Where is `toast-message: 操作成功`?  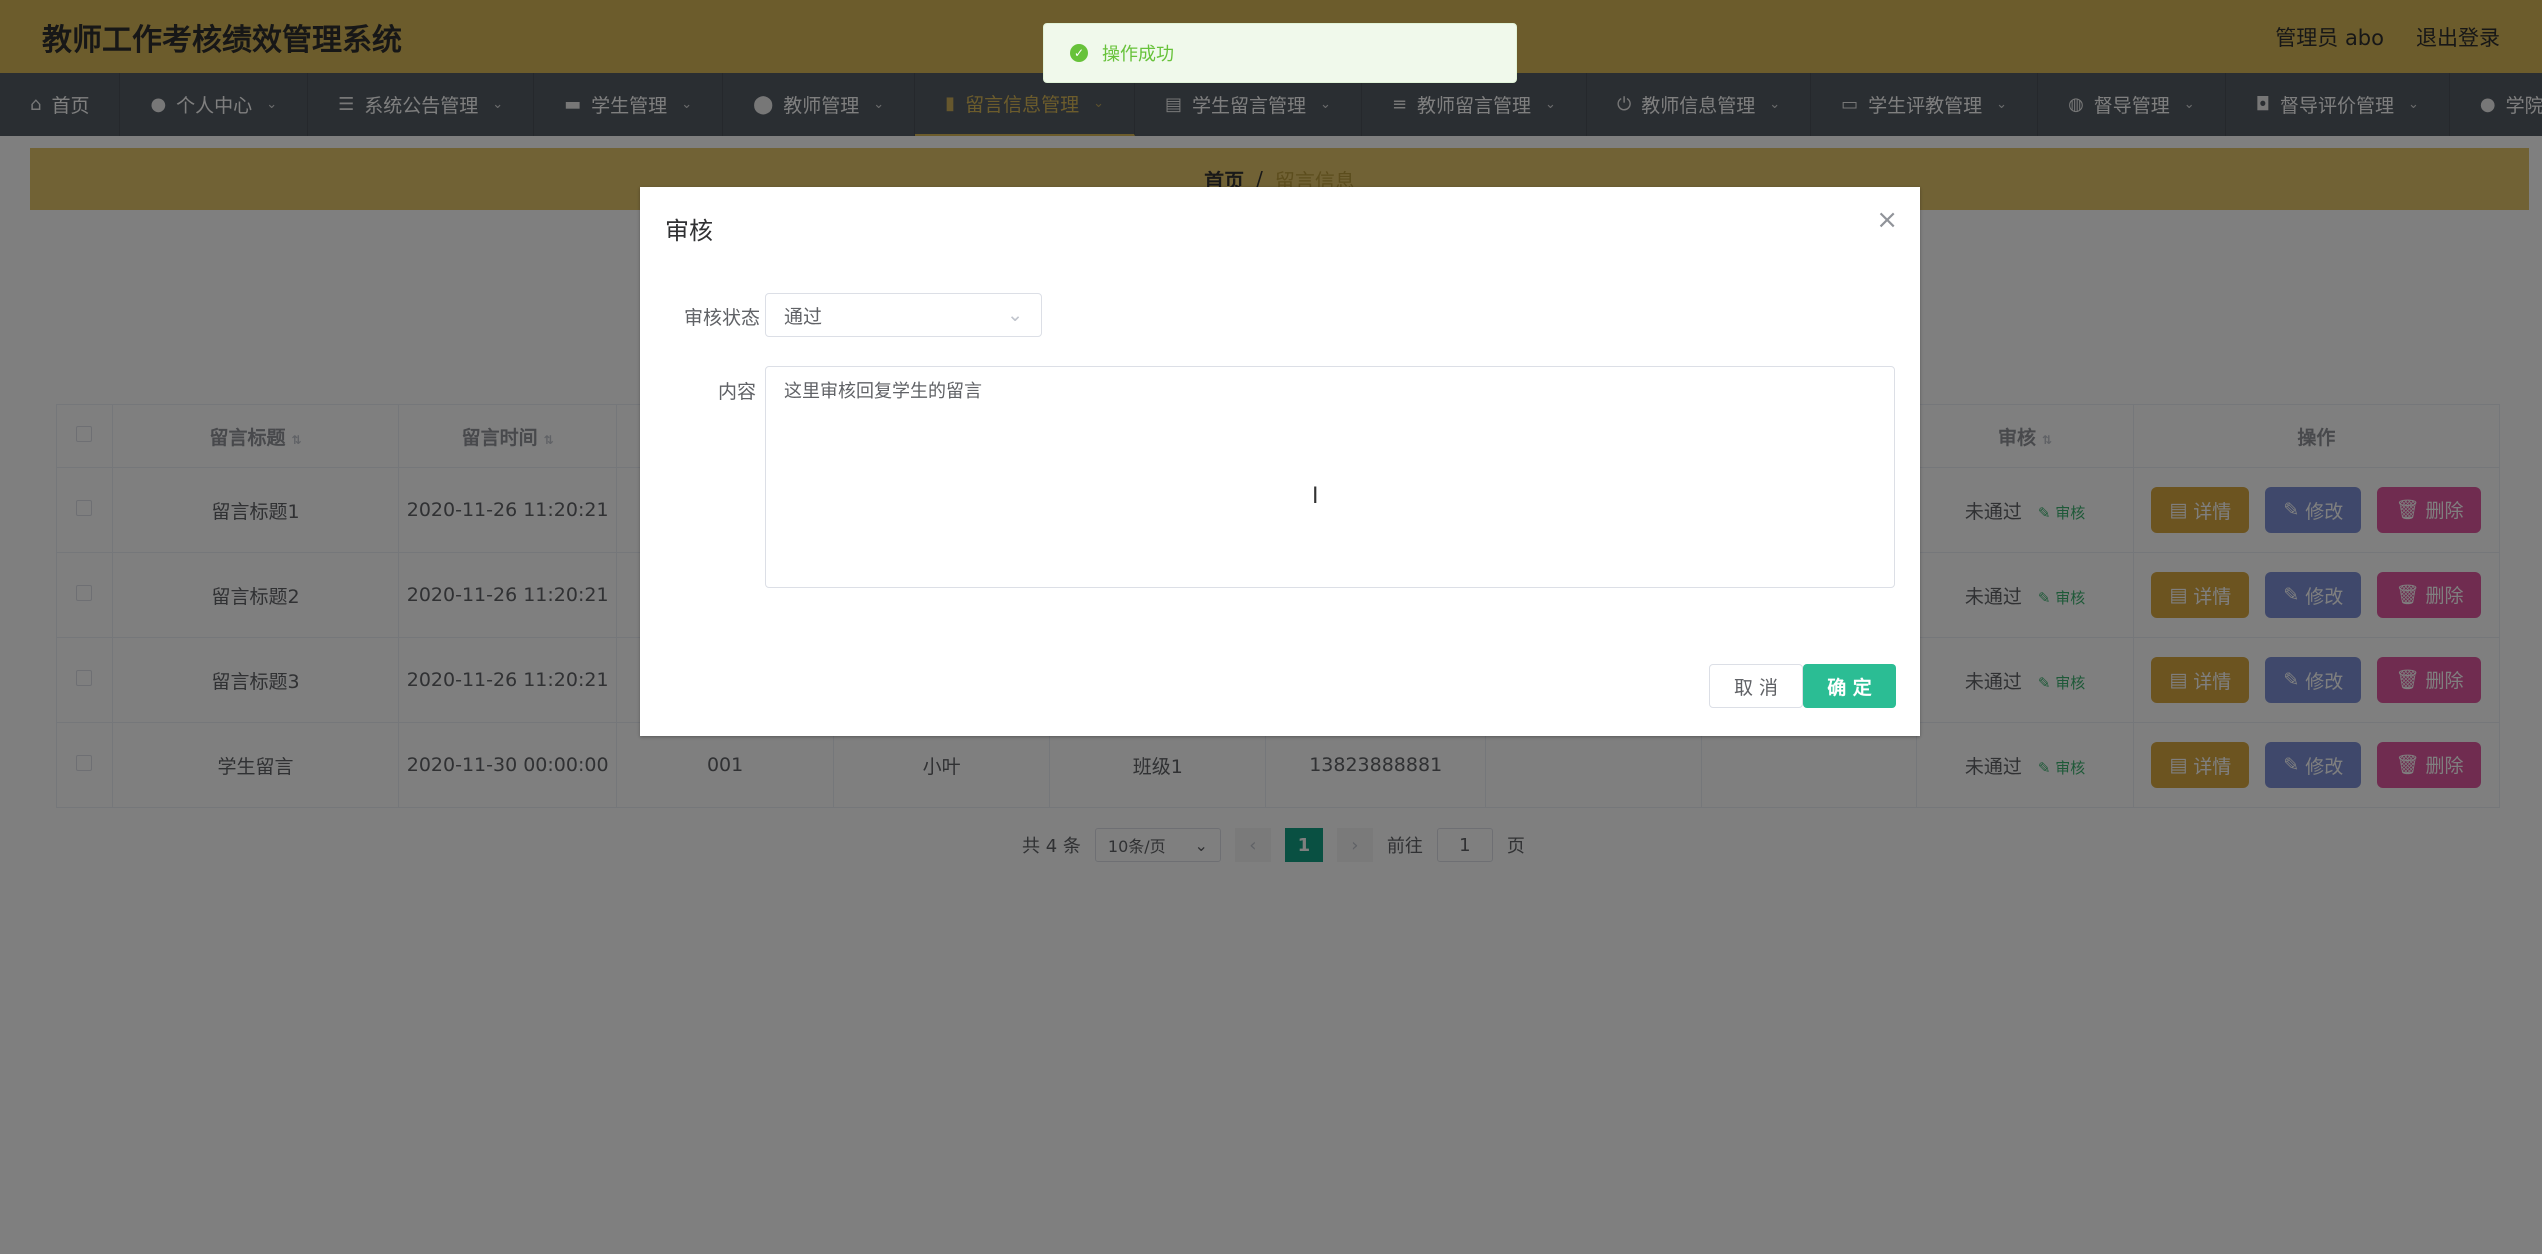 toast-message: 操作成功 is located at coordinates (1138, 54).